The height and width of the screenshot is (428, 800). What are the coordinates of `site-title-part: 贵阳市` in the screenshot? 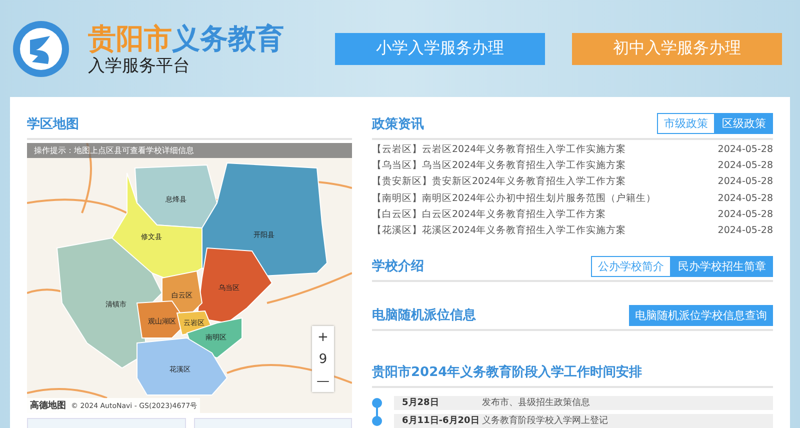 It's located at (130, 39).